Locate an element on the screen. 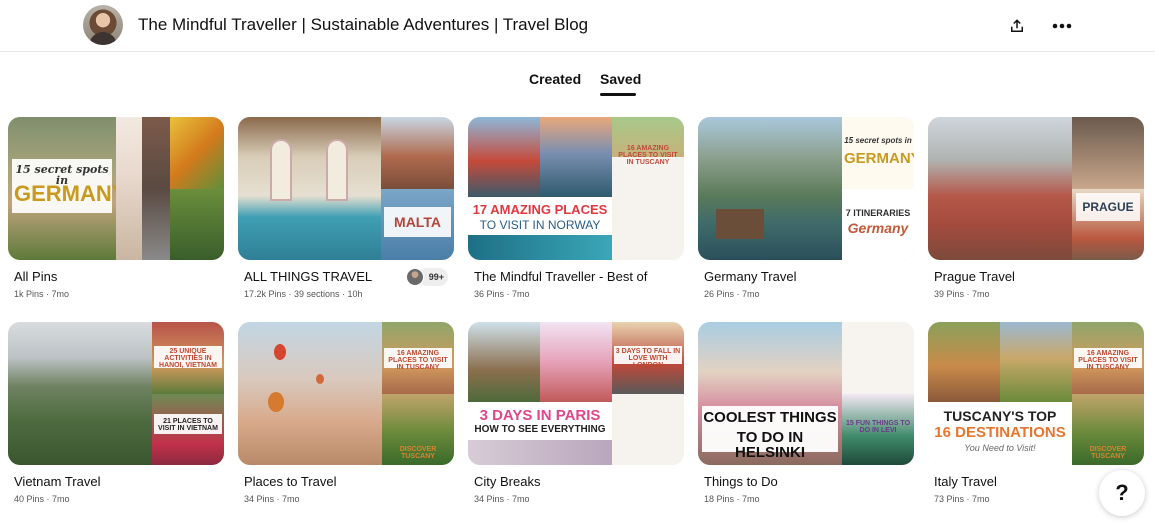  board-name: Vietnam Travel is located at coordinates (57, 481).